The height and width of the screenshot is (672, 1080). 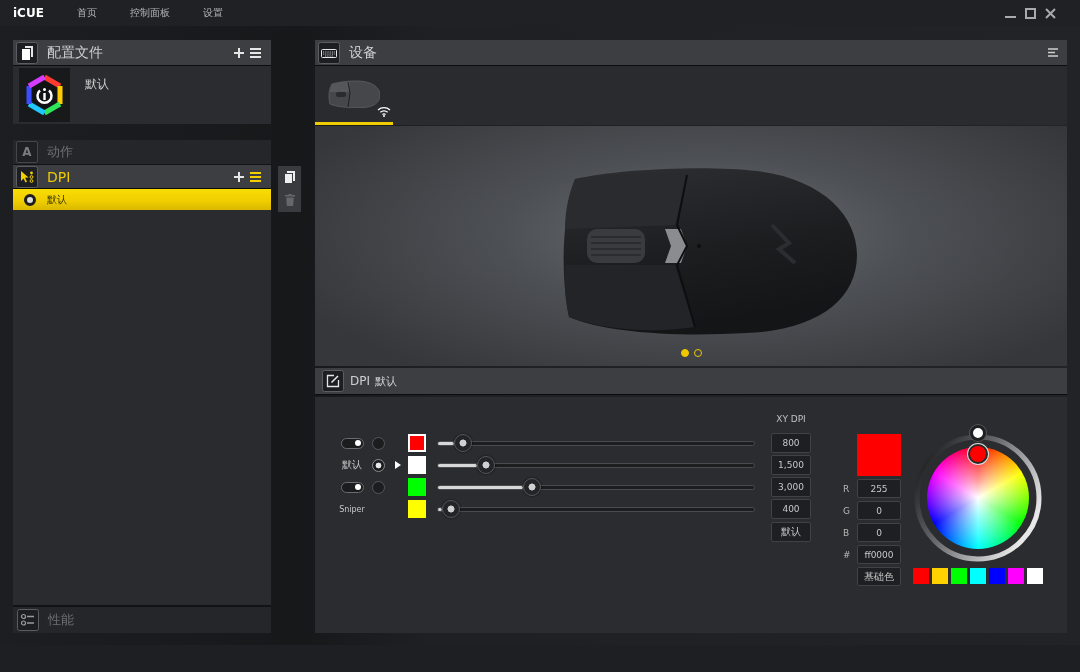 I want to click on field-label: G, so click(x=847, y=510).